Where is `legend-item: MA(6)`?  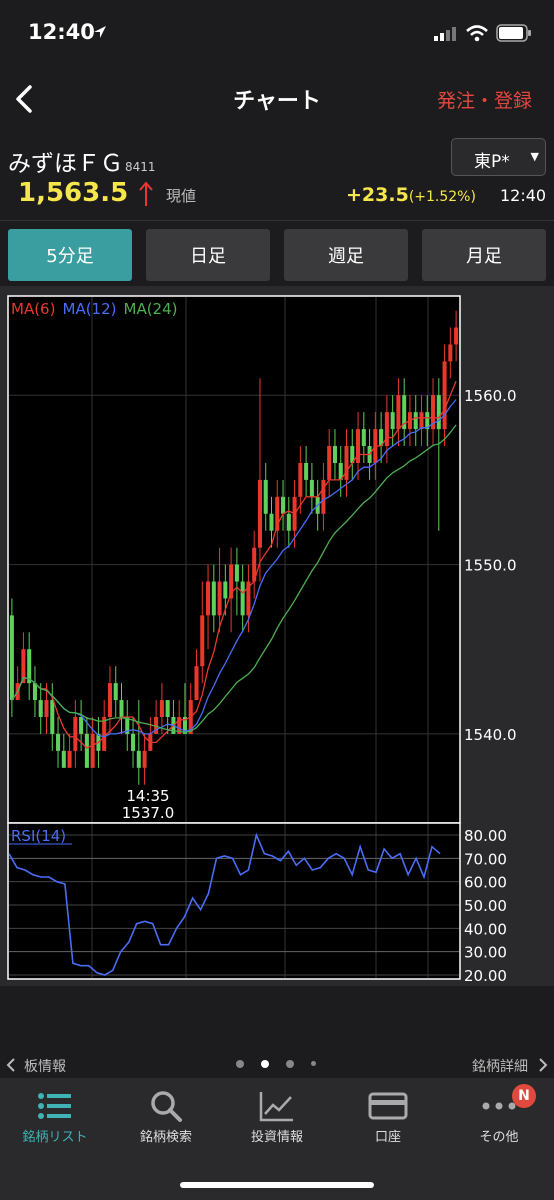 legend-item: MA(6) is located at coordinates (33, 309).